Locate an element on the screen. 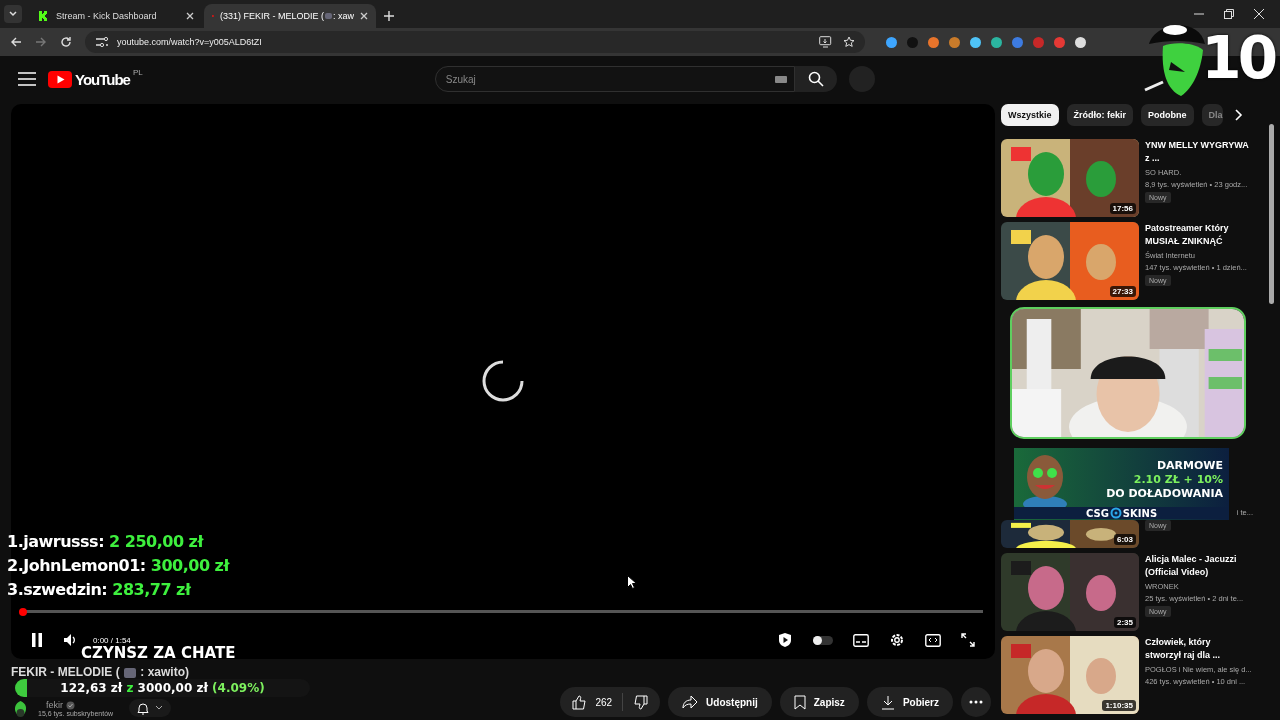 The image size is (1280, 720). notification-bell-button is located at coordinates (150, 708).